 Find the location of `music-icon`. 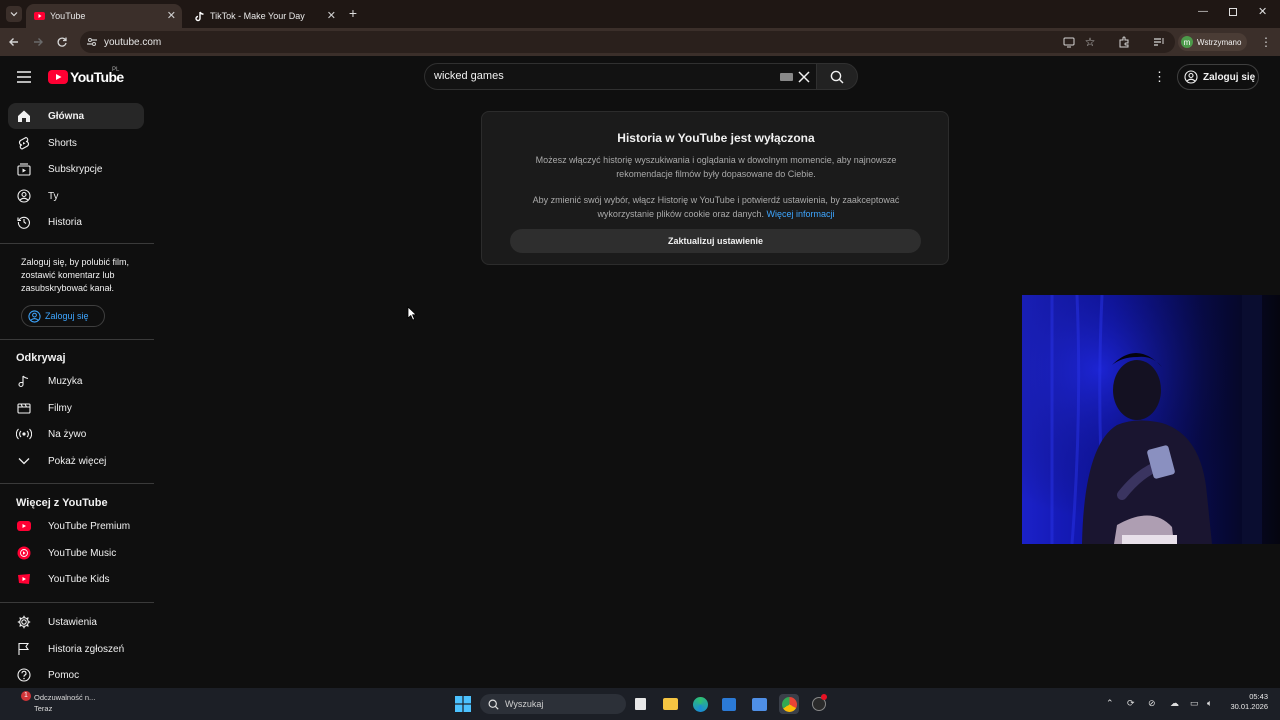

music-icon is located at coordinates (24, 381).